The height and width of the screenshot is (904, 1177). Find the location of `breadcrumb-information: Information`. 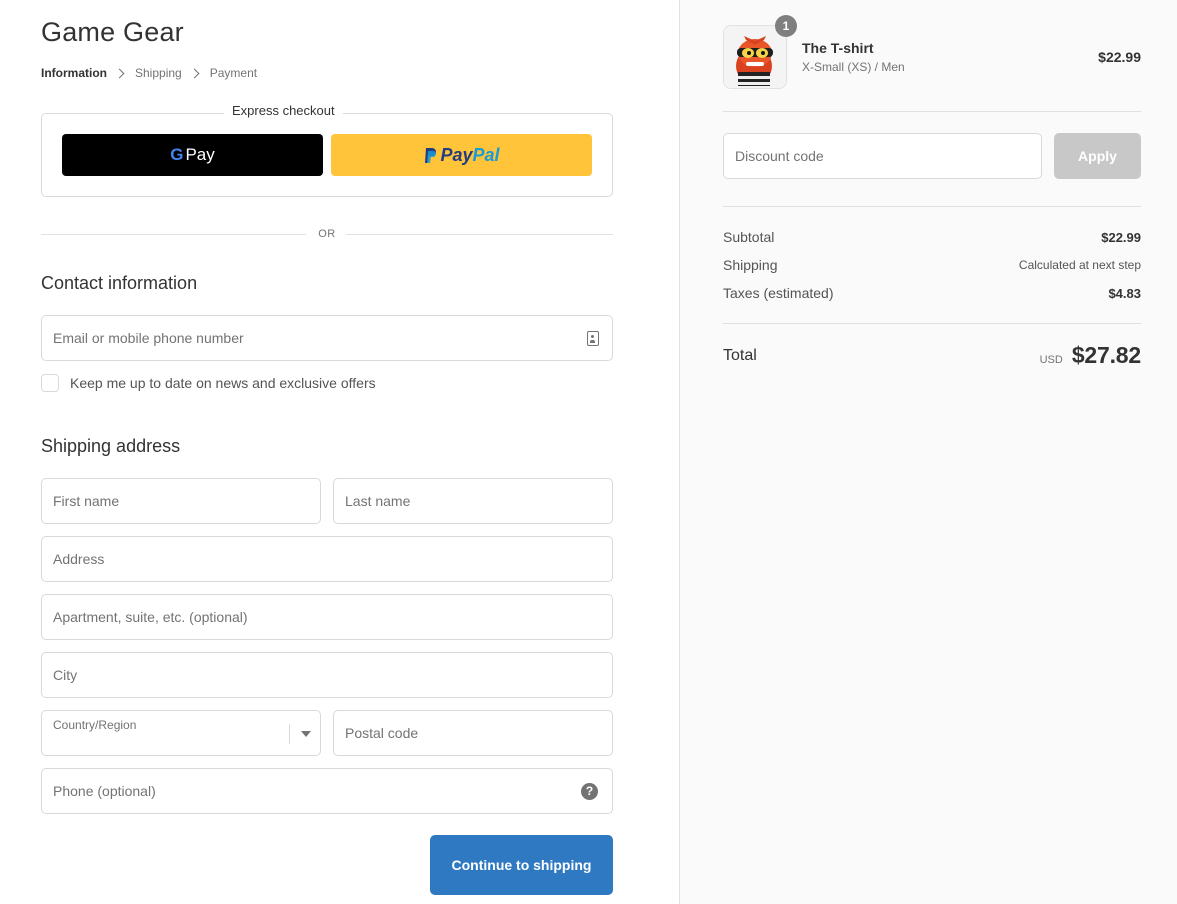

breadcrumb-information: Information is located at coordinates (74, 73).